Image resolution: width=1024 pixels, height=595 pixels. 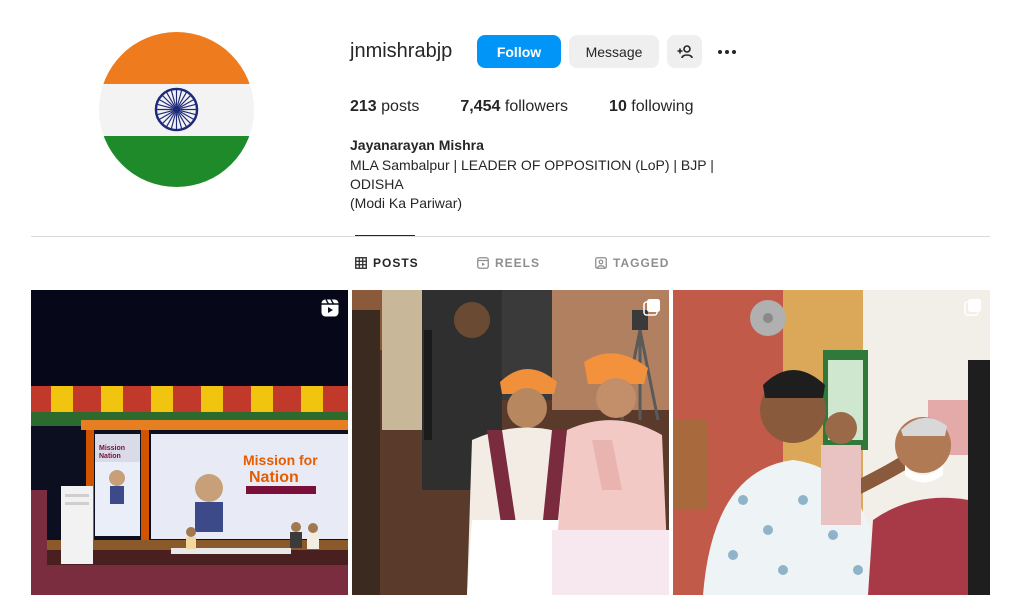 I want to click on username: jnmishrabjp, so click(x=401, y=51).